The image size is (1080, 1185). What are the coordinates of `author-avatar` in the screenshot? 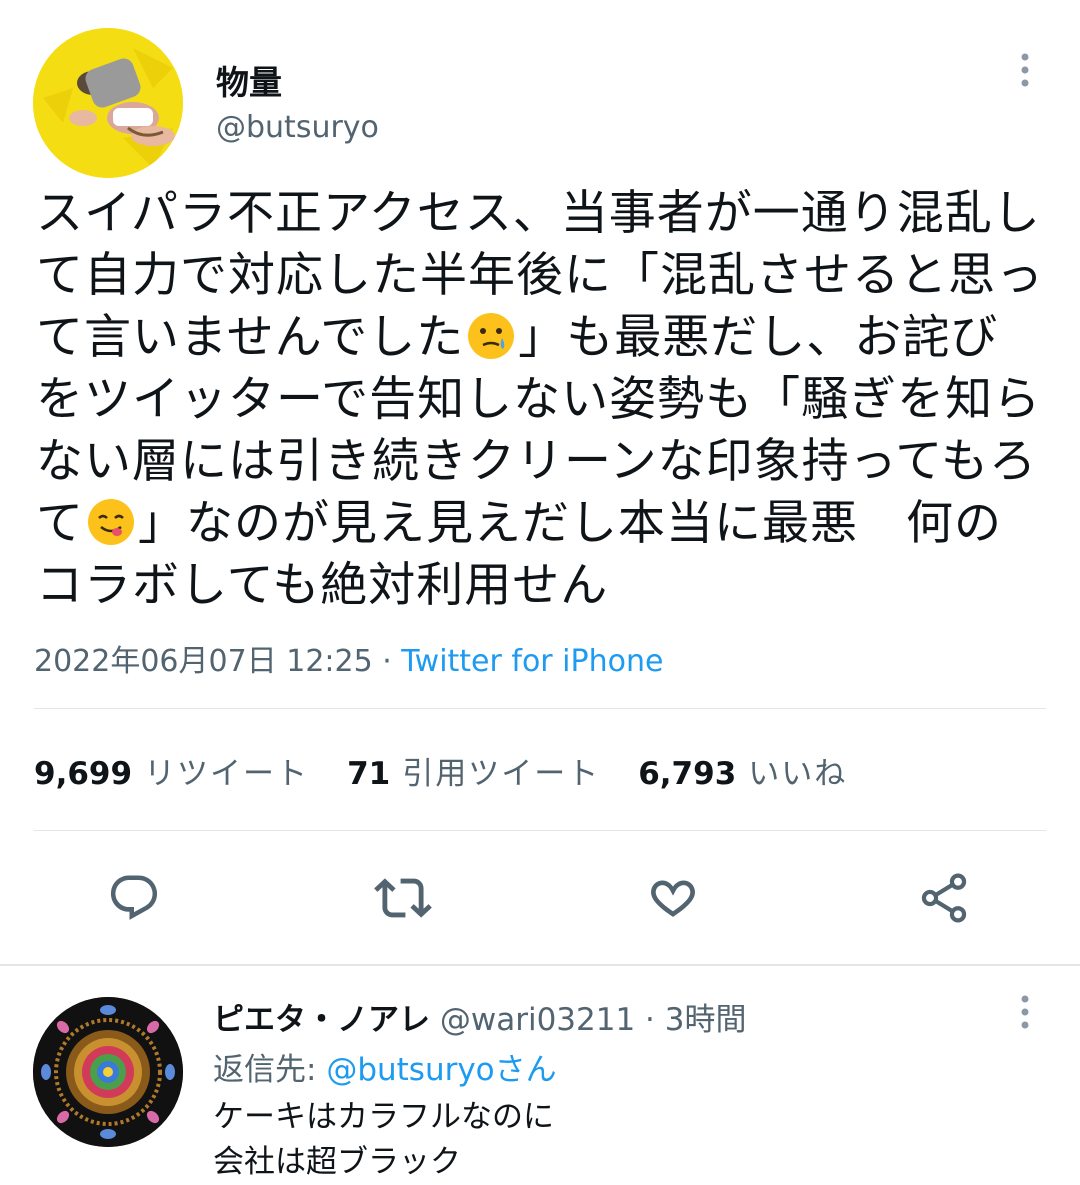 It's located at (108, 103).